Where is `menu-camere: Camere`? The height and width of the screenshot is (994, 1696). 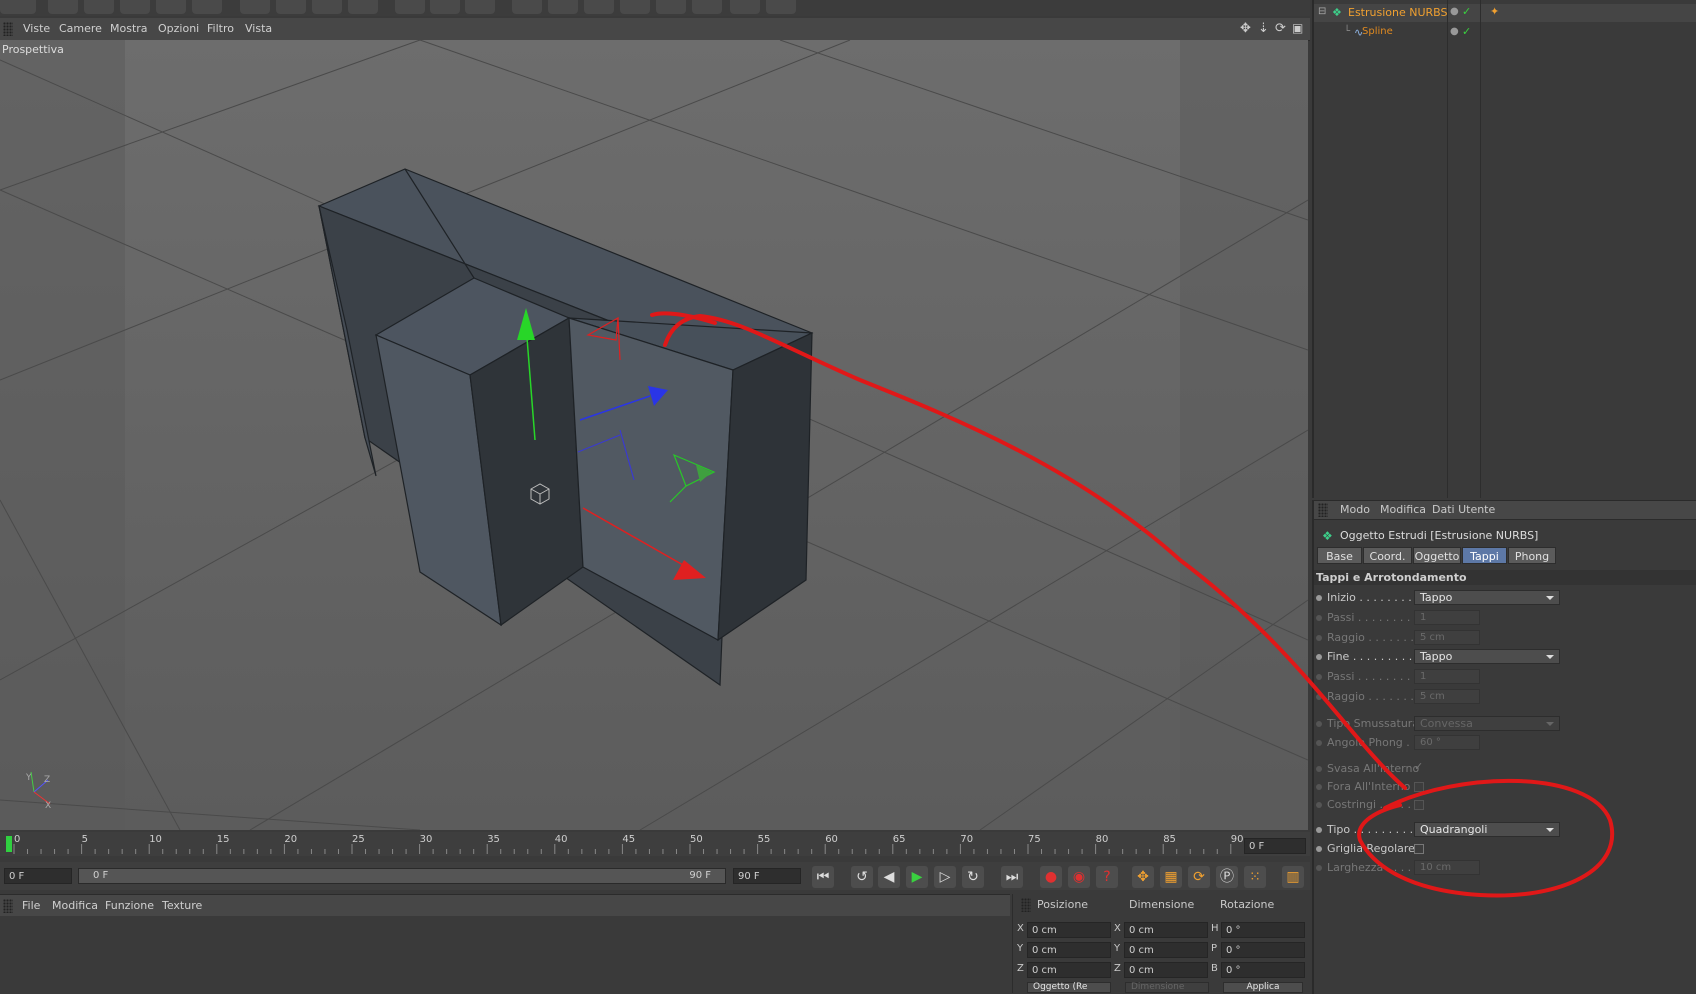 menu-camere: Camere is located at coordinates (80, 28).